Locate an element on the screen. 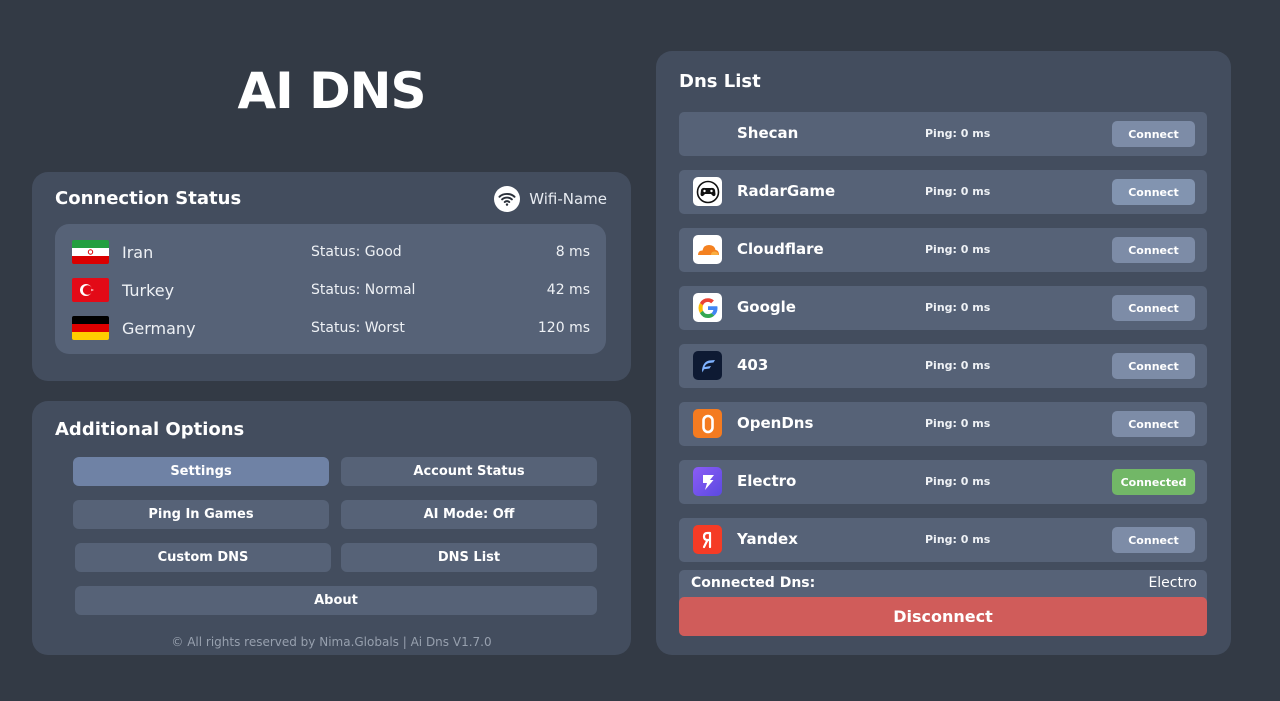 This screenshot has width=1280, height=701. opendns-icon is located at coordinates (707, 423).